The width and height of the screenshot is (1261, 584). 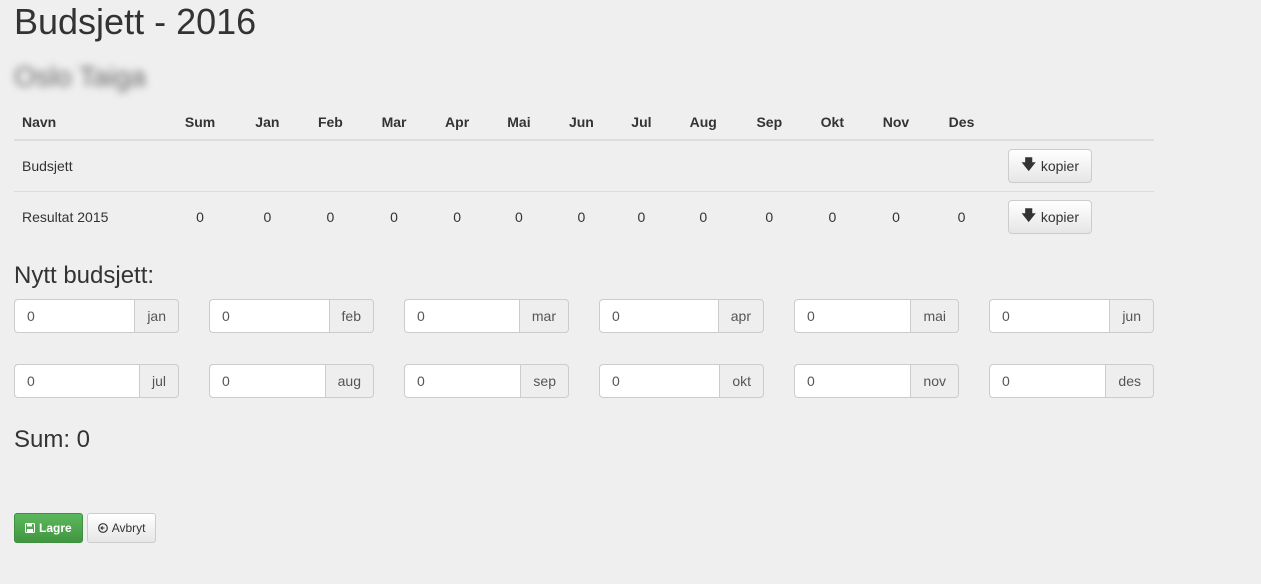 What do you see at coordinates (330, 166) in the screenshot?
I see `cell-feb` at bounding box center [330, 166].